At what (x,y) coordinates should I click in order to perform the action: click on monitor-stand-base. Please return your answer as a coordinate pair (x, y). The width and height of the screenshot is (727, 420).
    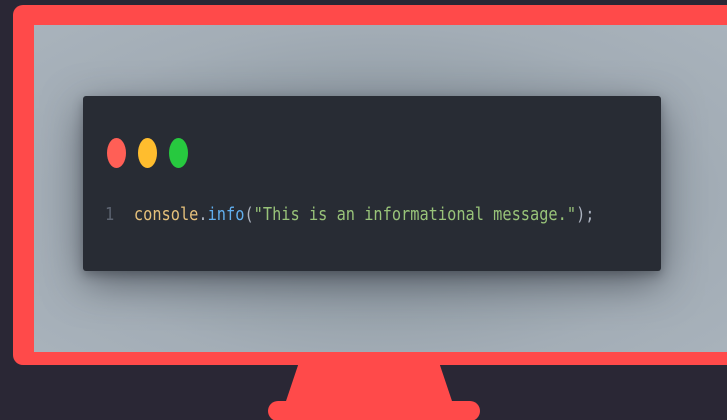
    Looking at the image, I should click on (374, 410).